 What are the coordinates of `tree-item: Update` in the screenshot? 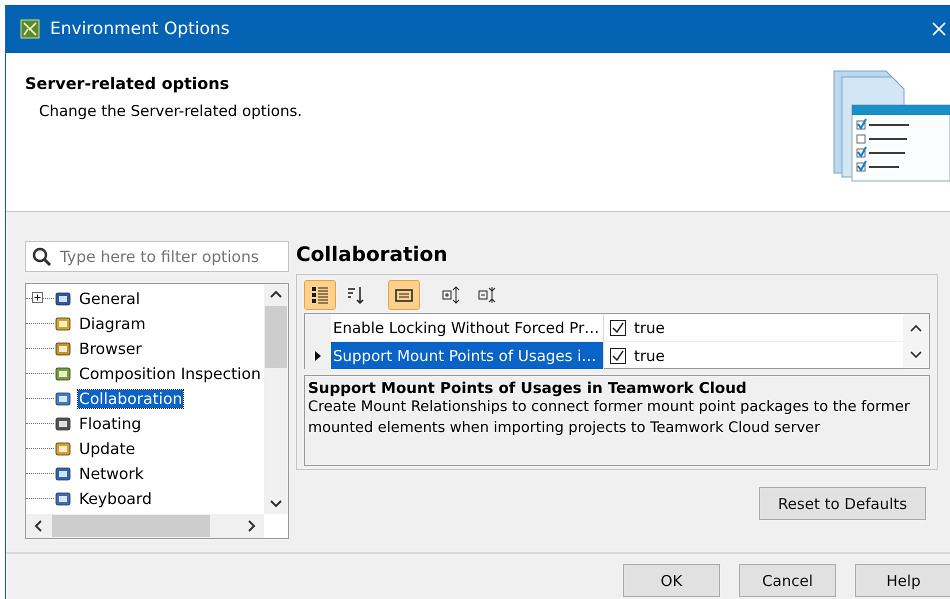 It's located at (107, 449).